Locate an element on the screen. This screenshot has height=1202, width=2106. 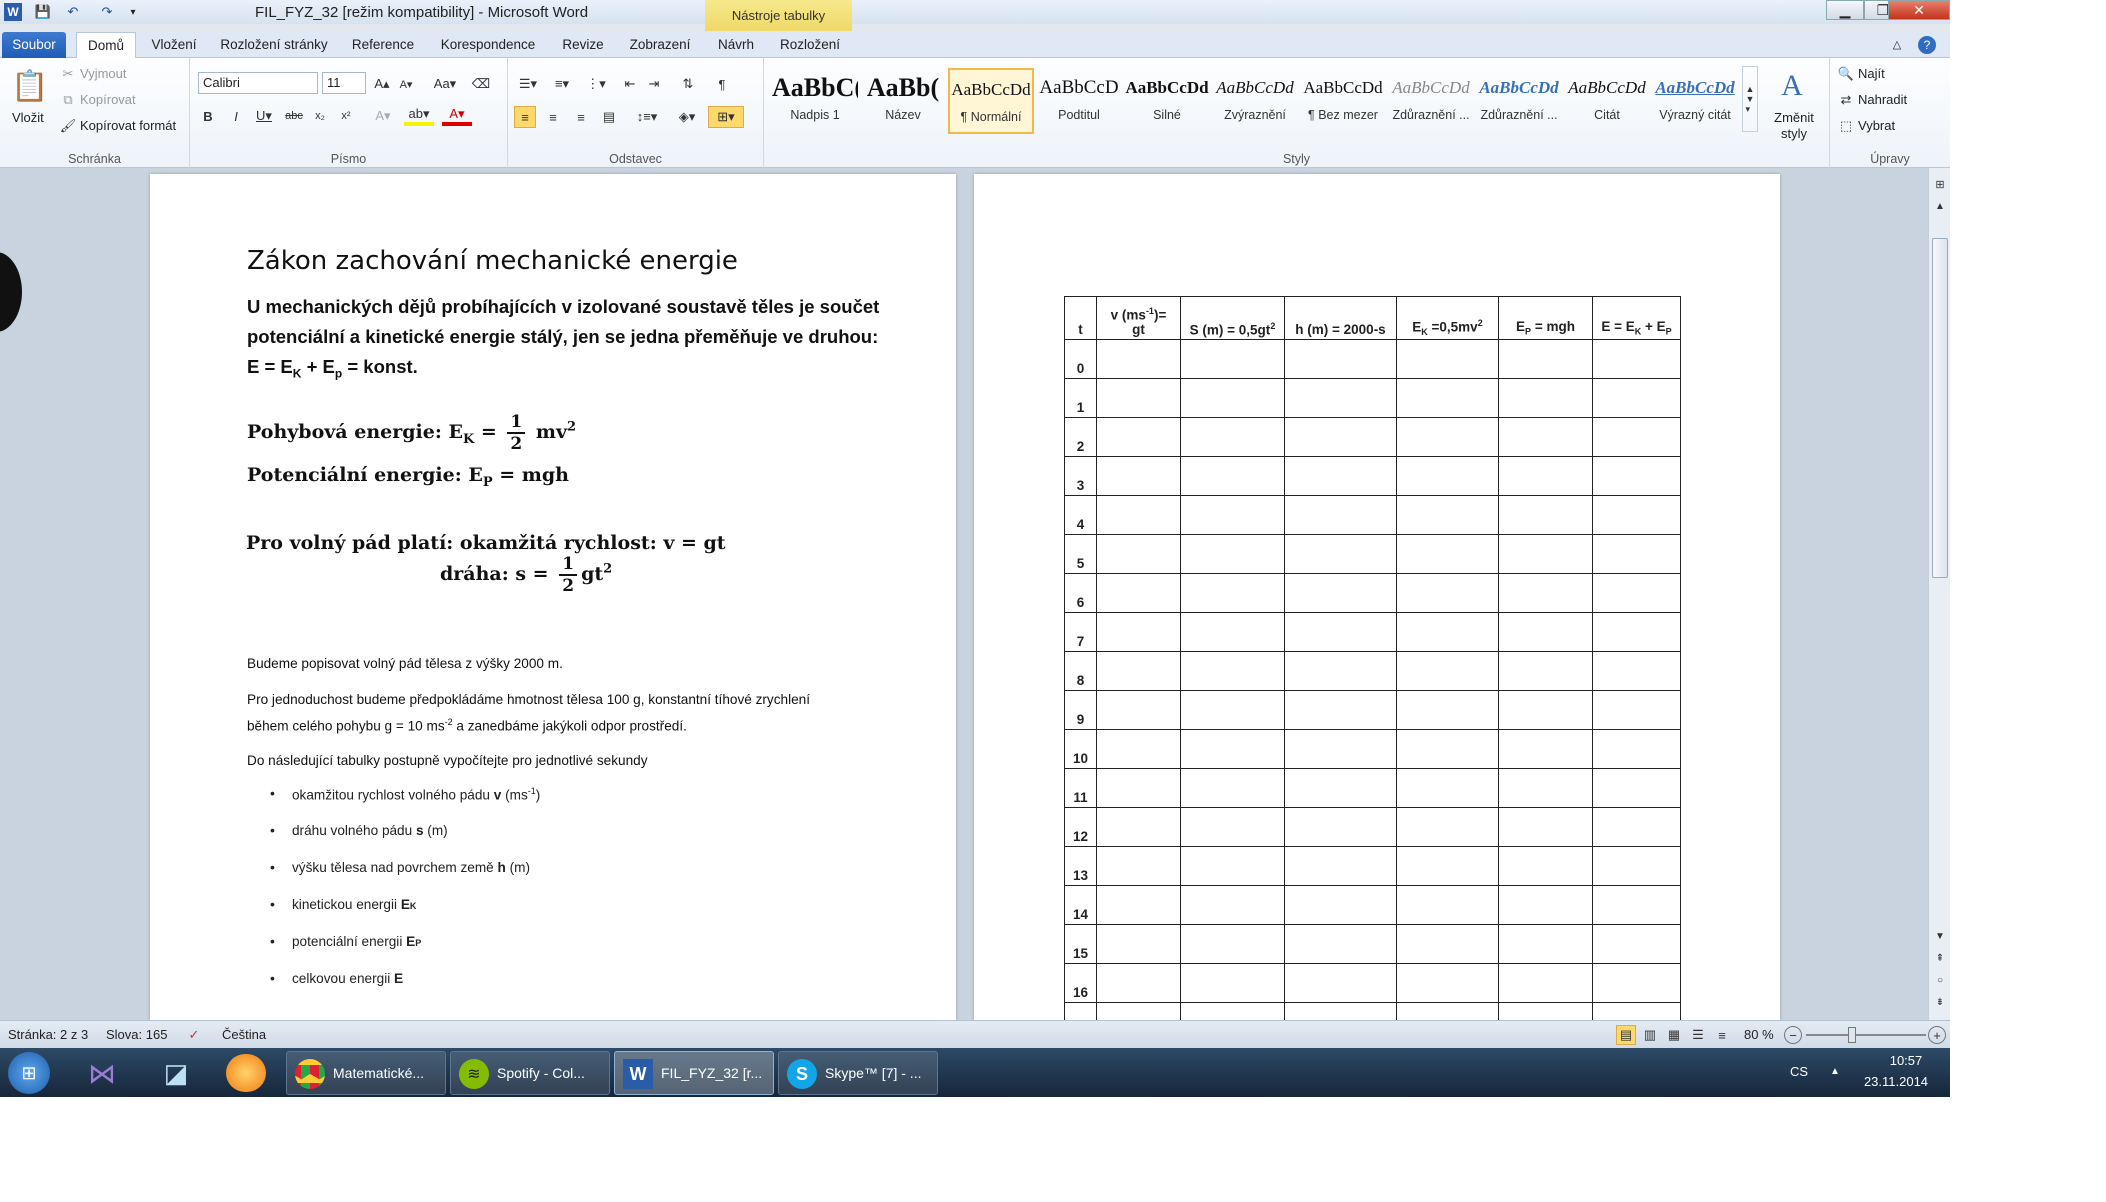
zoom-in-icon: + is located at coordinates (1937, 1035).